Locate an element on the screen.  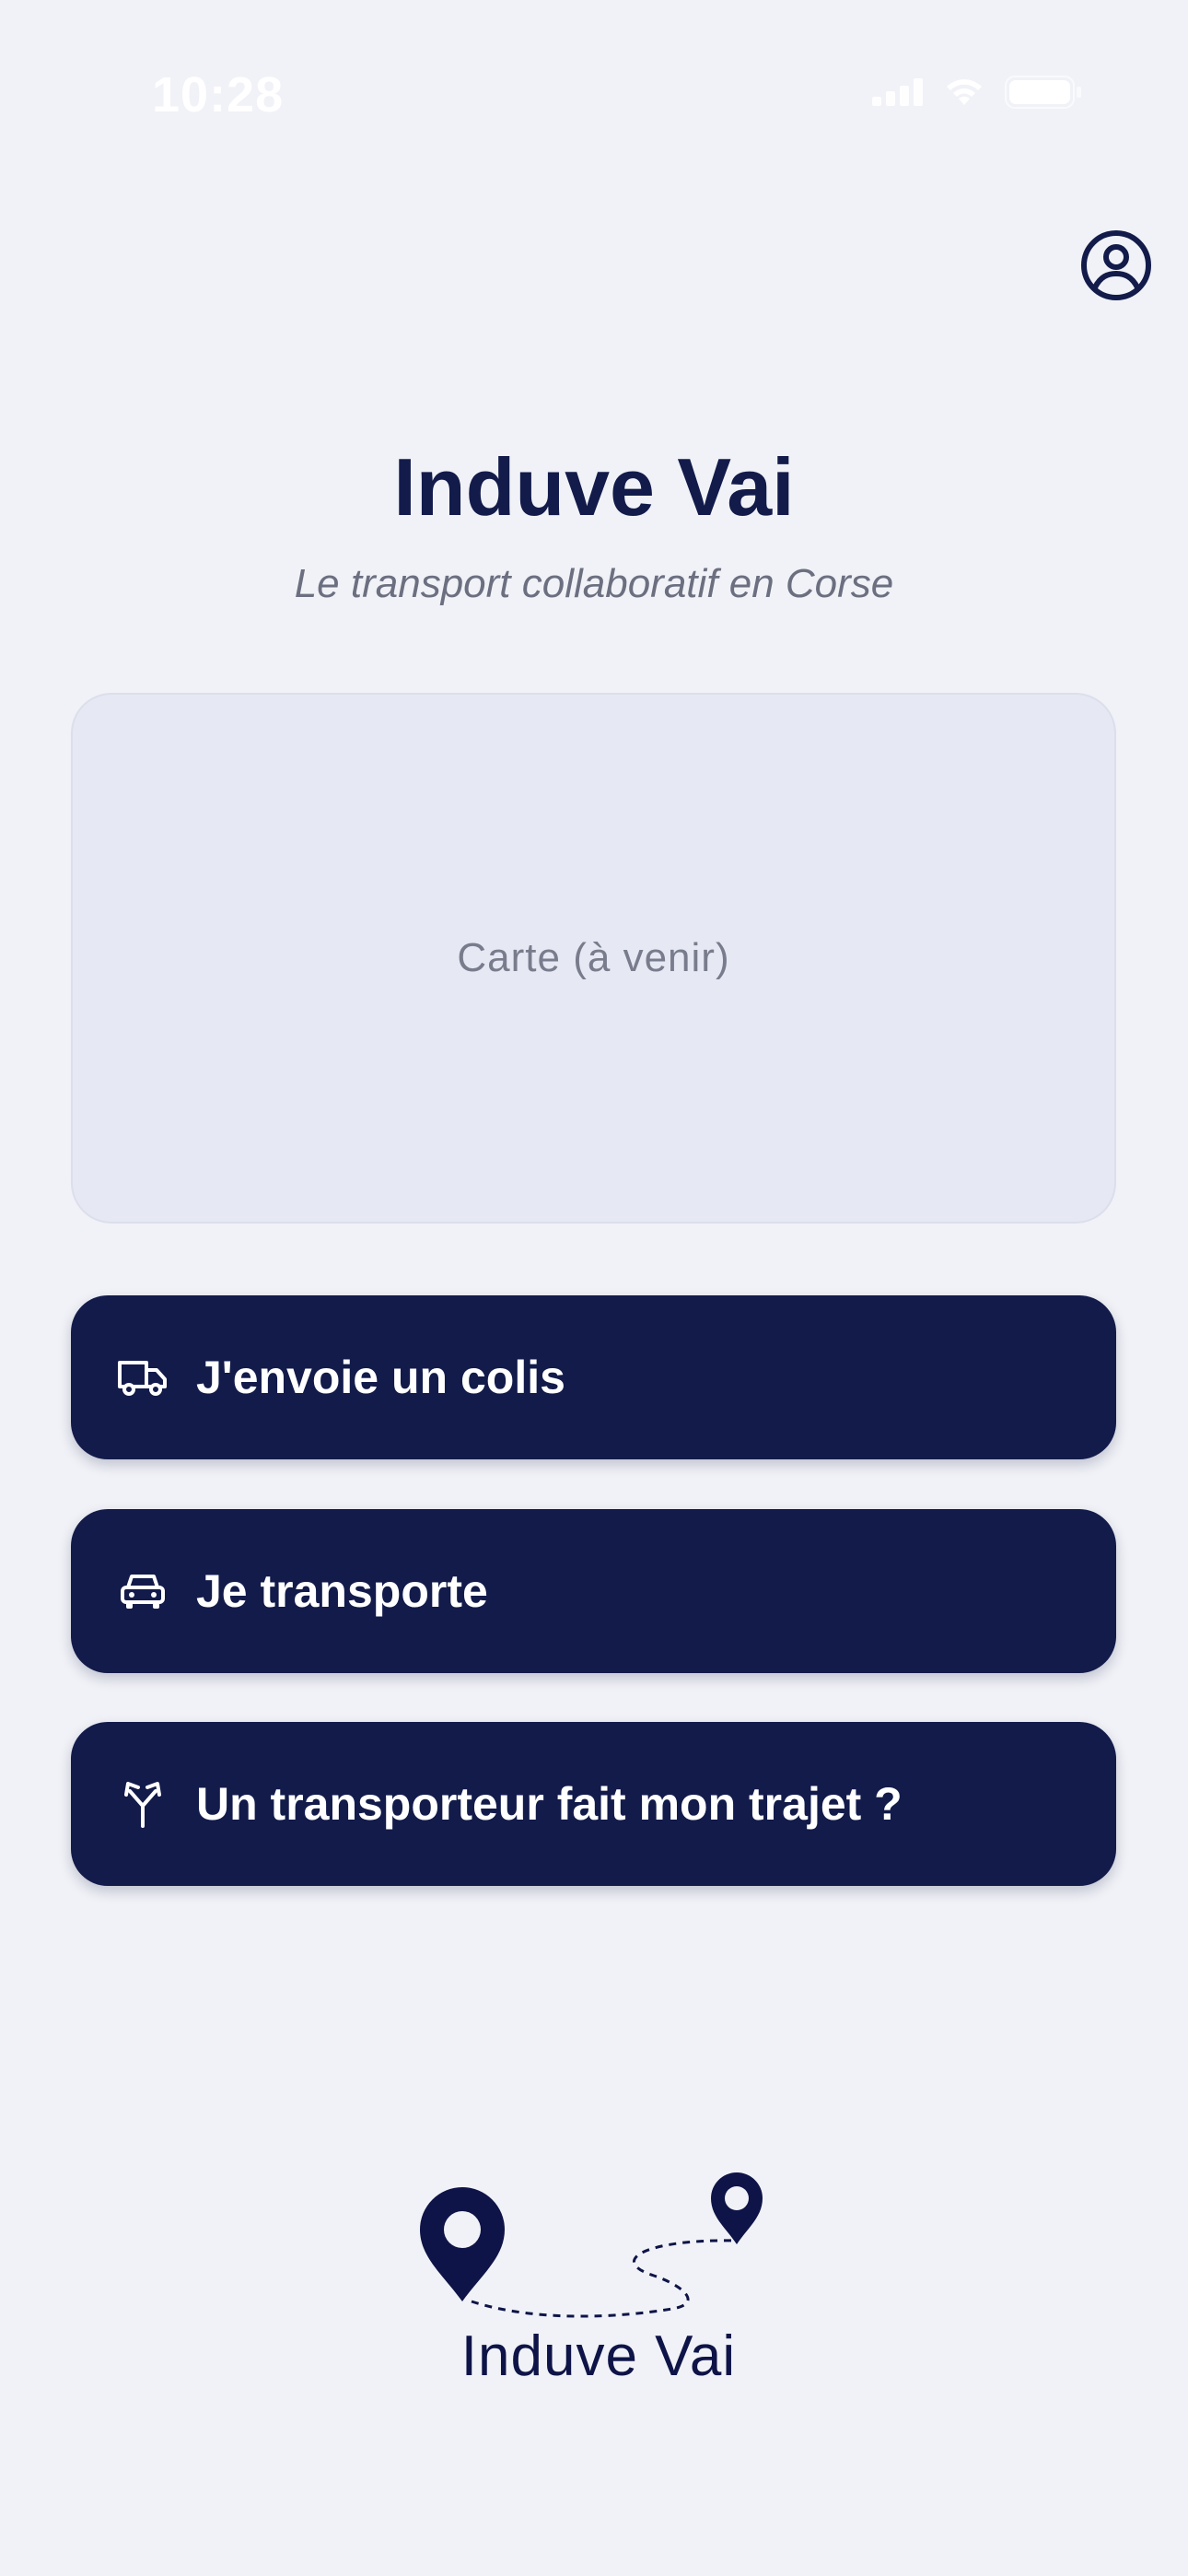
carry-button: Je transporte is located at coordinates (593, 1591).